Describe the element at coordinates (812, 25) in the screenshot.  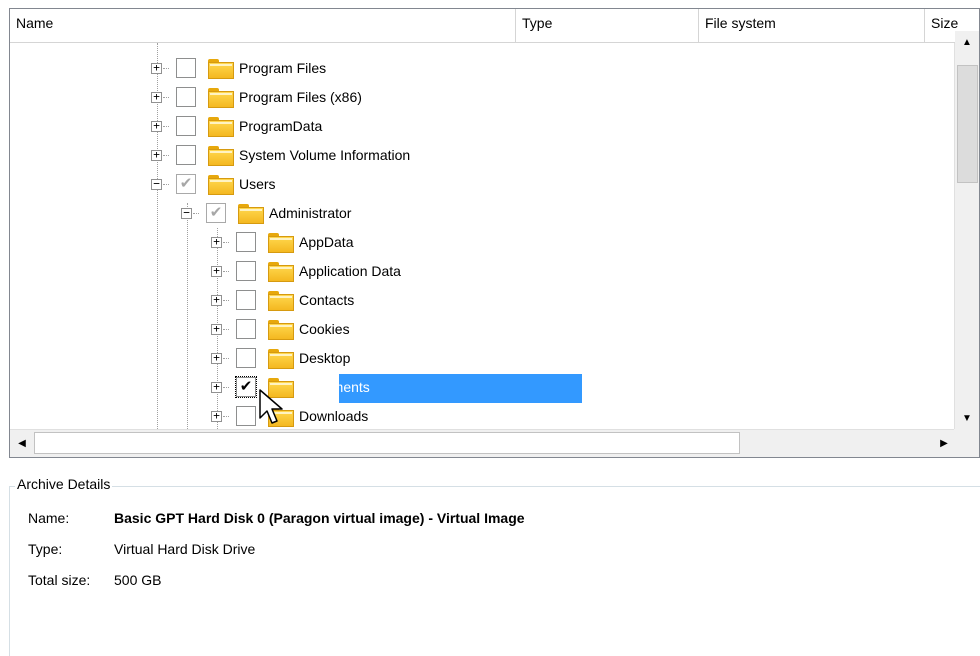
I see `column-file-system: File system` at that location.